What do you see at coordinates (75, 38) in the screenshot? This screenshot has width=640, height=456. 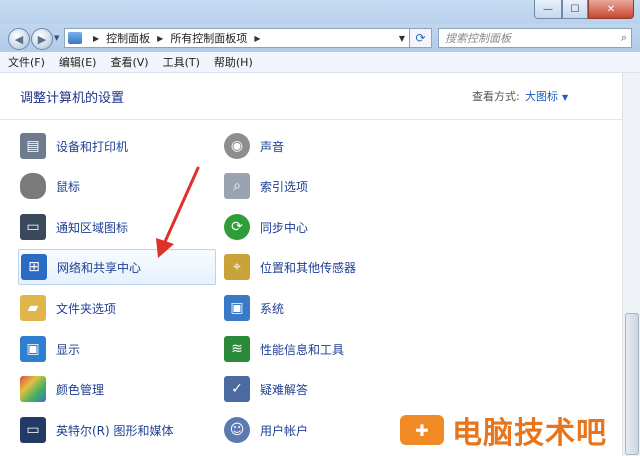 I see `control-panel-icon` at bounding box center [75, 38].